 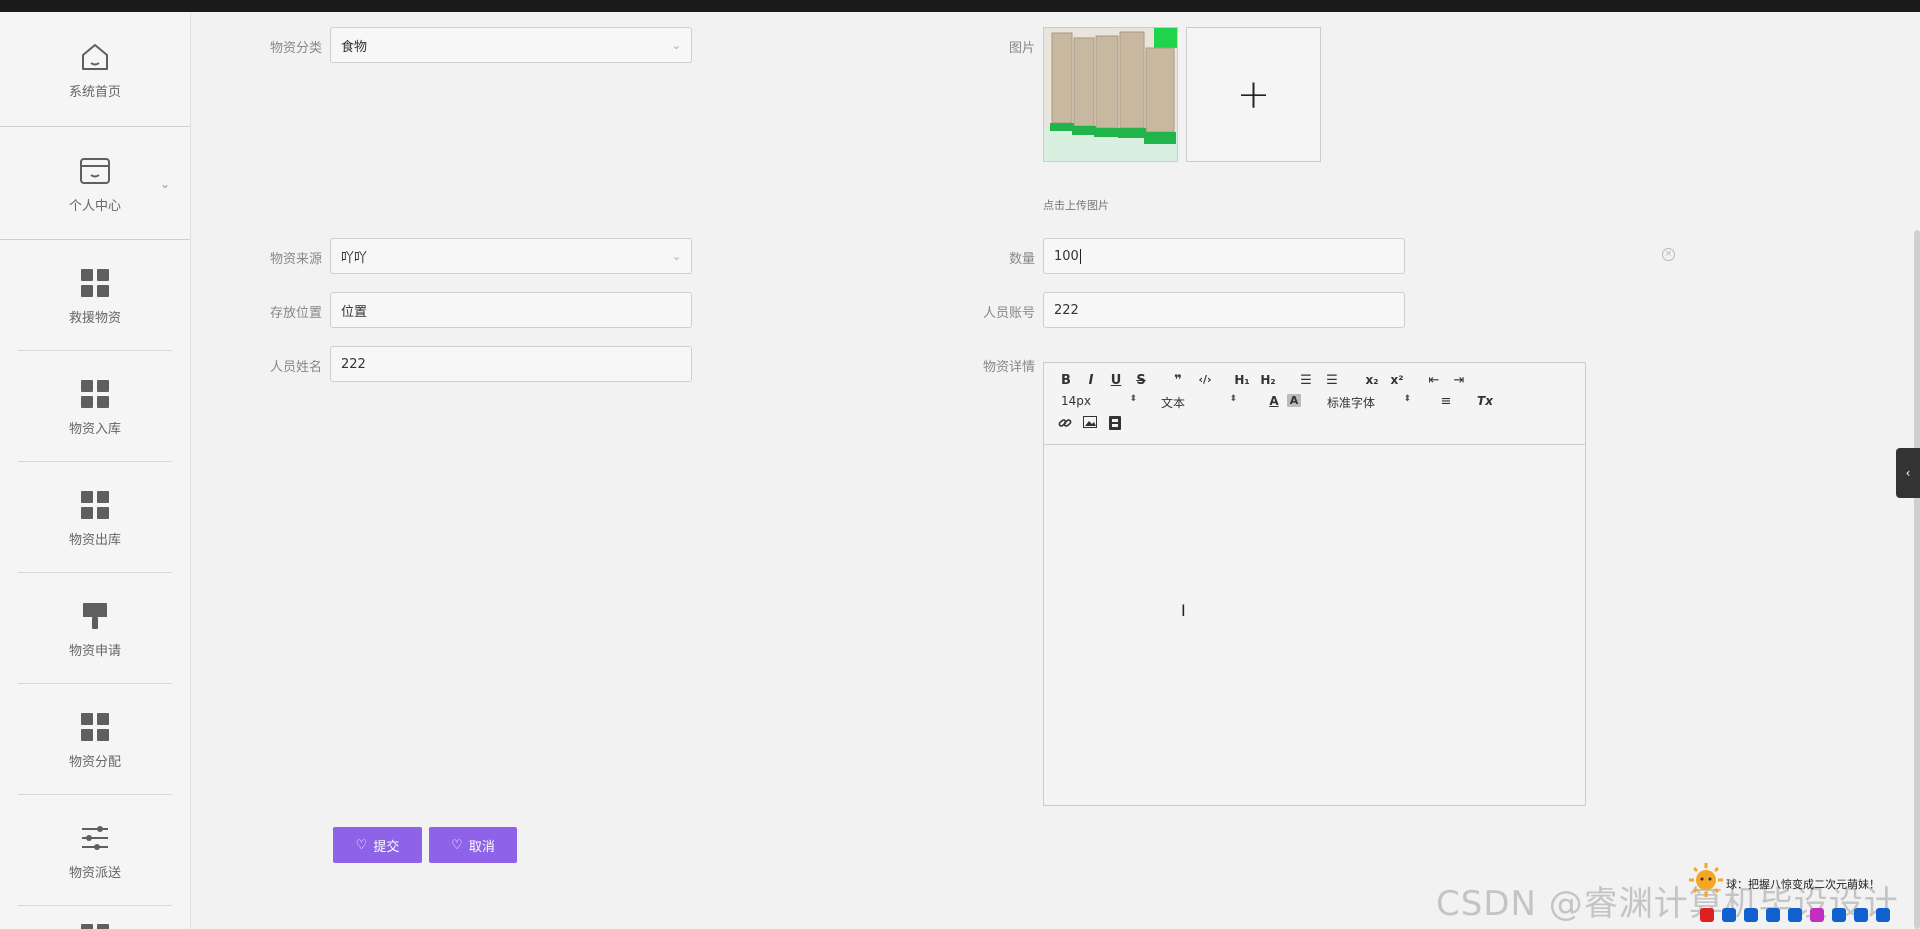 I want to click on superscript-button: x², so click(x=1397, y=380).